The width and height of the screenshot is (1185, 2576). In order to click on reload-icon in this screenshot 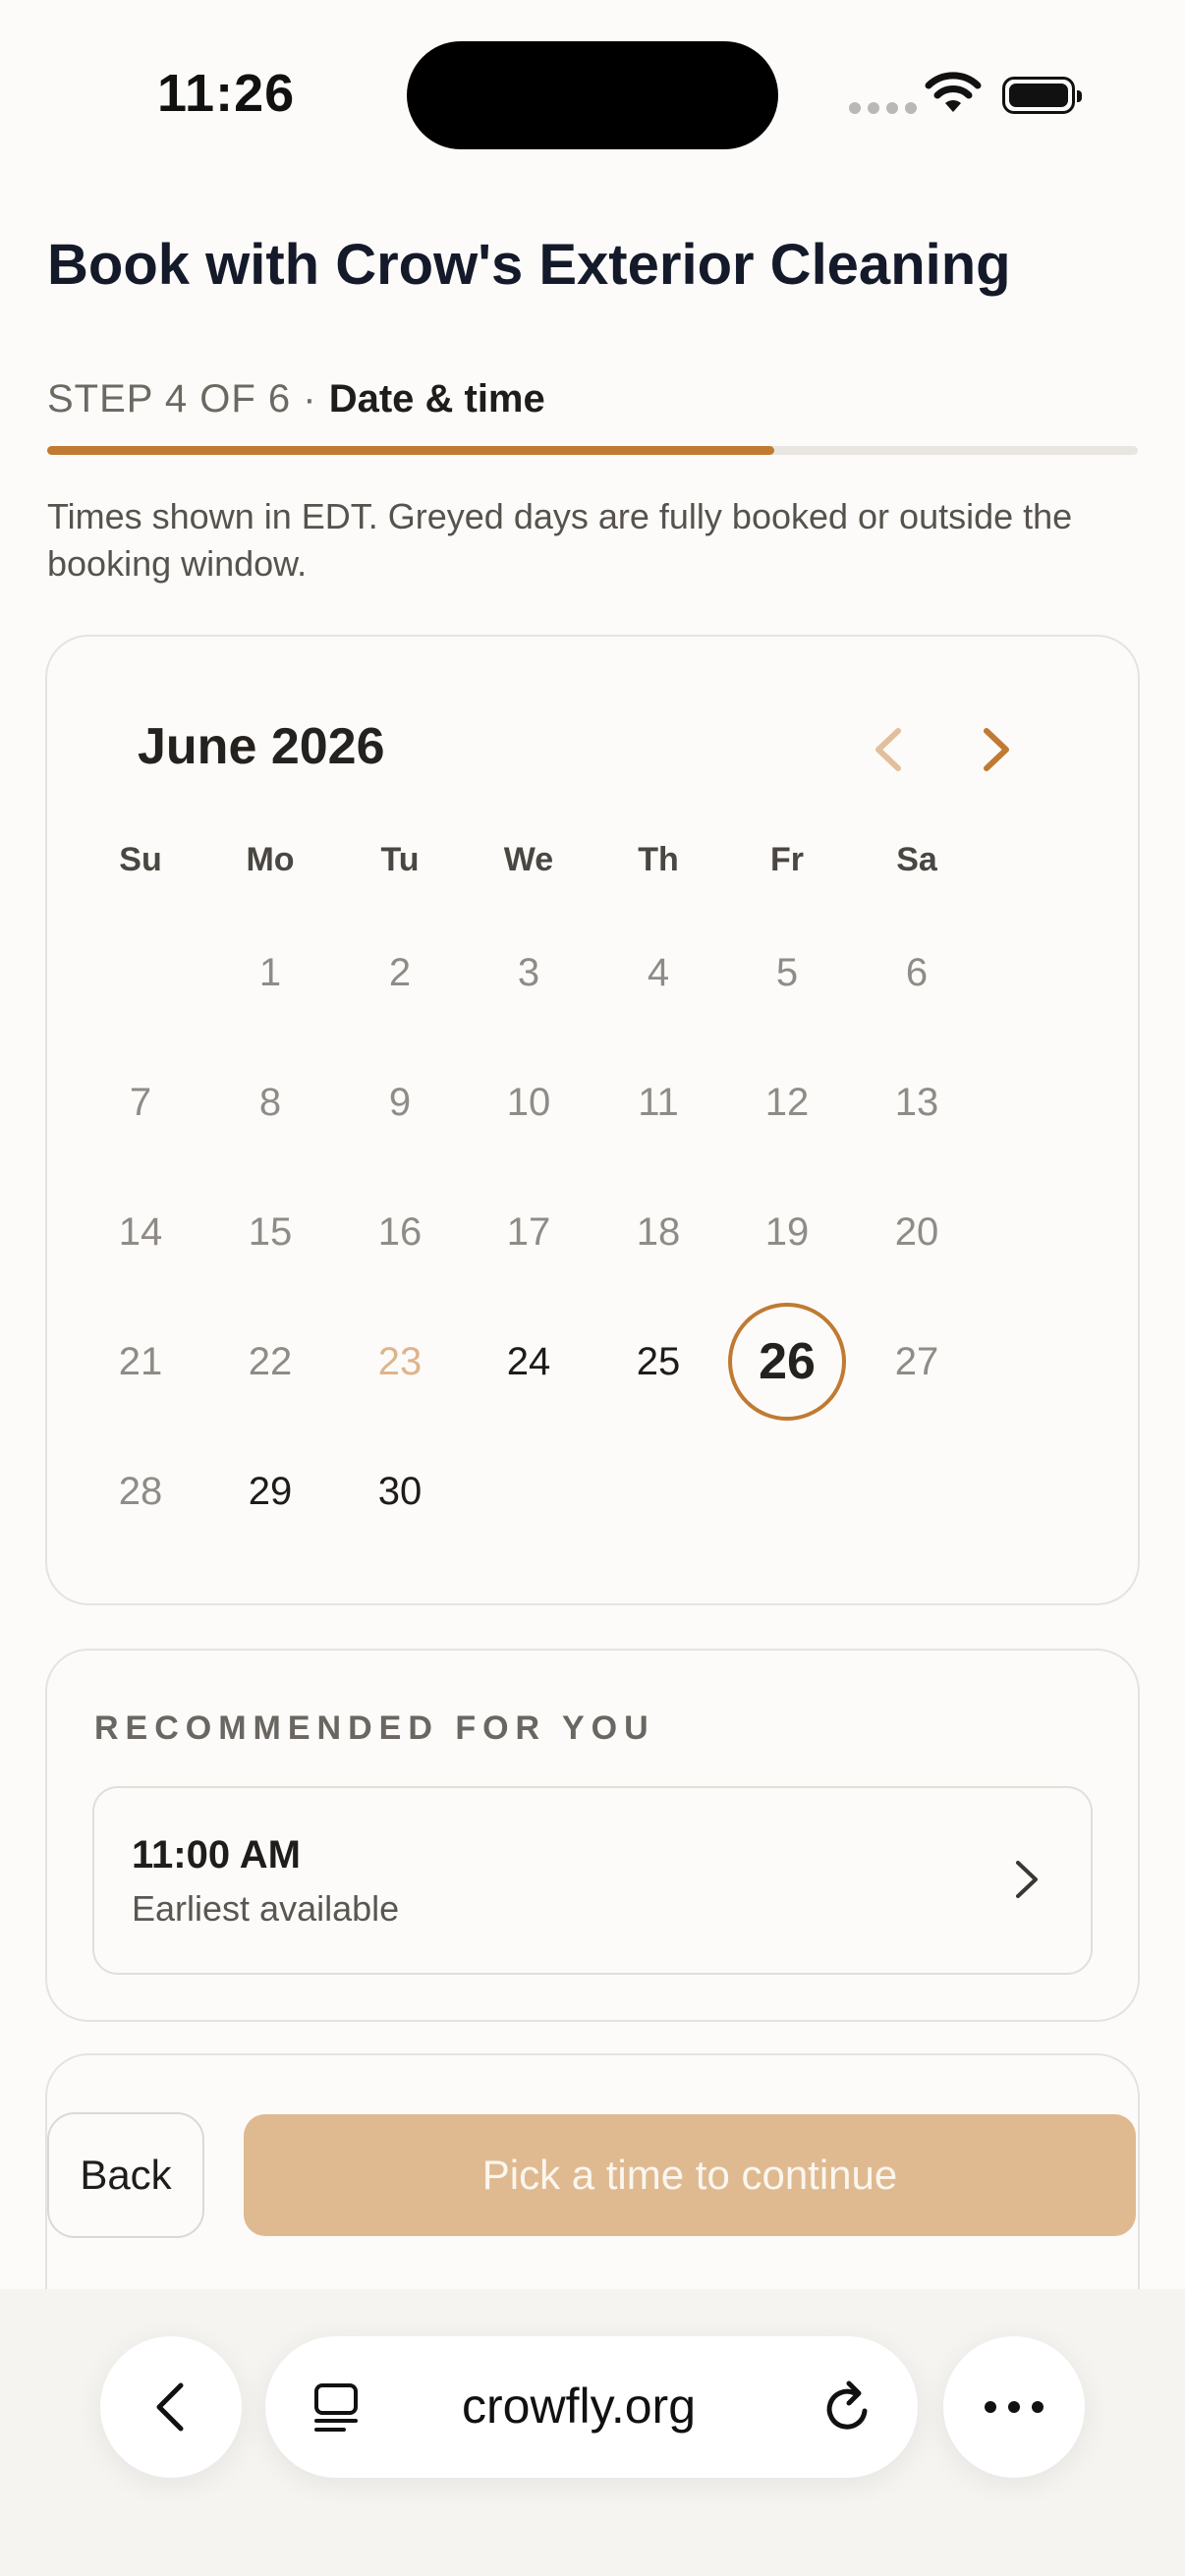, I will do `click(848, 2407)`.